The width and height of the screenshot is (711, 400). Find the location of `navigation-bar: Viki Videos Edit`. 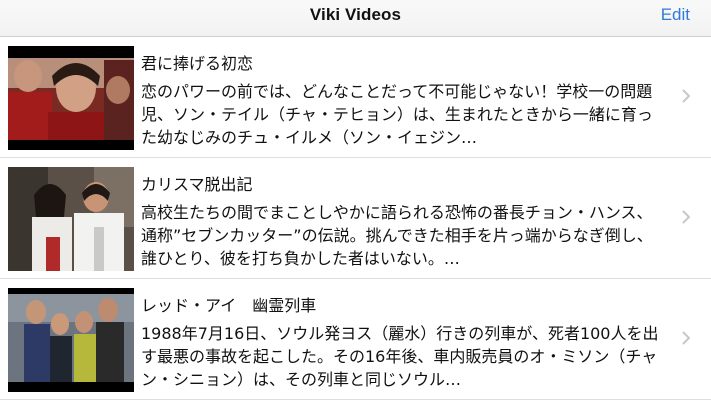

navigation-bar: Viki Videos Edit is located at coordinates (355, 18).